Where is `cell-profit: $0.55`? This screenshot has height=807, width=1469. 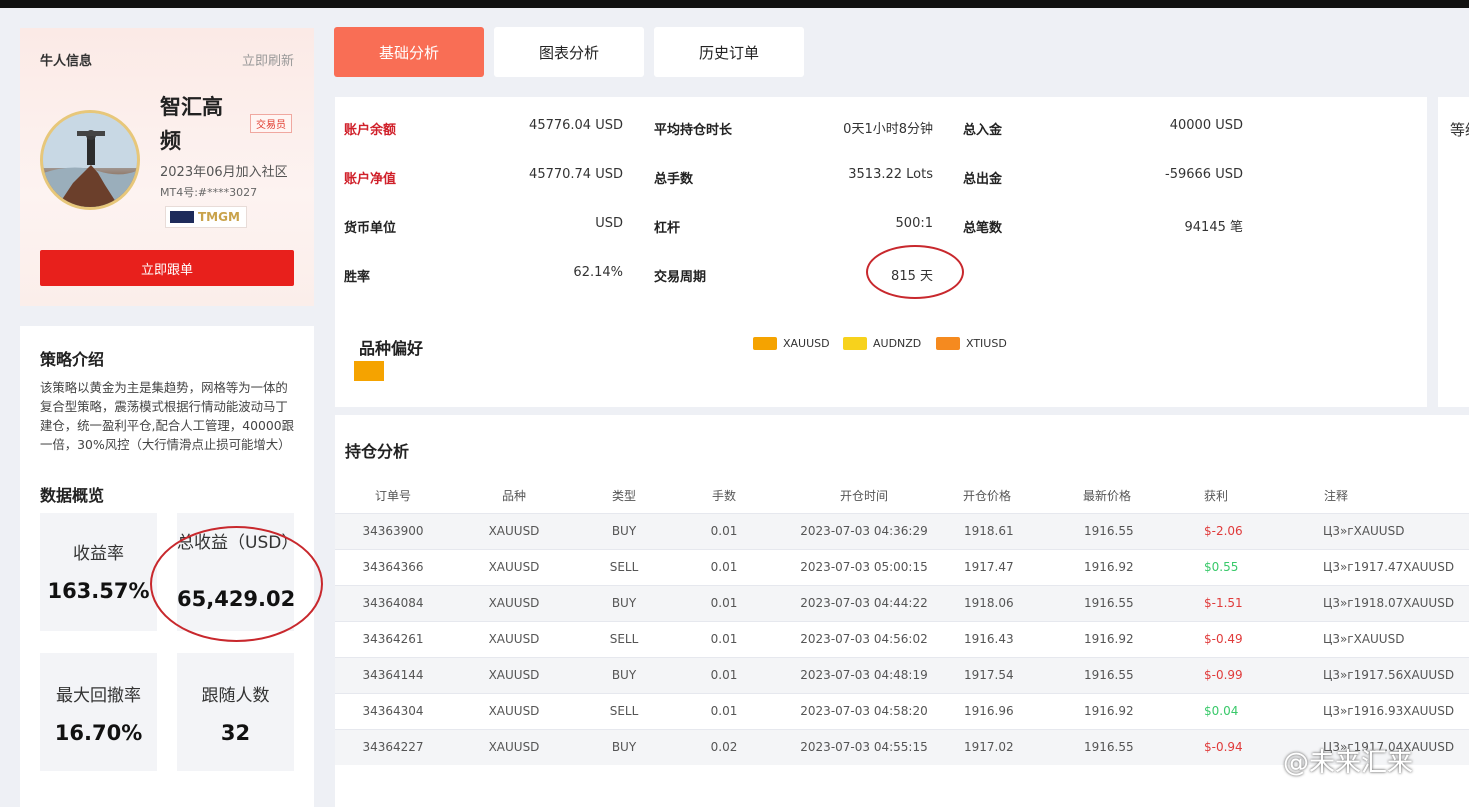 cell-profit: $0.55 is located at coordinates (1221, 567).